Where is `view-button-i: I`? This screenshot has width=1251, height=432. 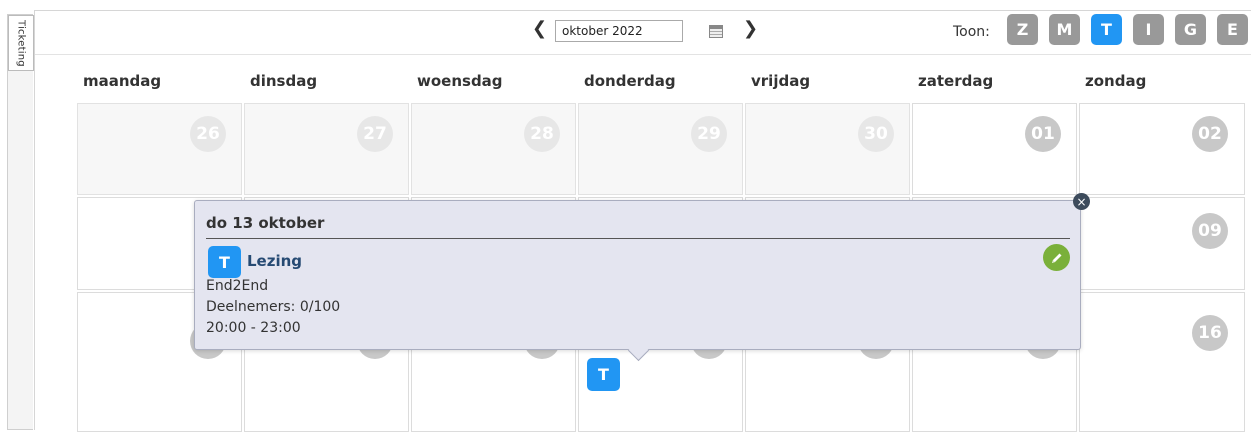
view-button-i: I is located at coordinates (1148, 29).